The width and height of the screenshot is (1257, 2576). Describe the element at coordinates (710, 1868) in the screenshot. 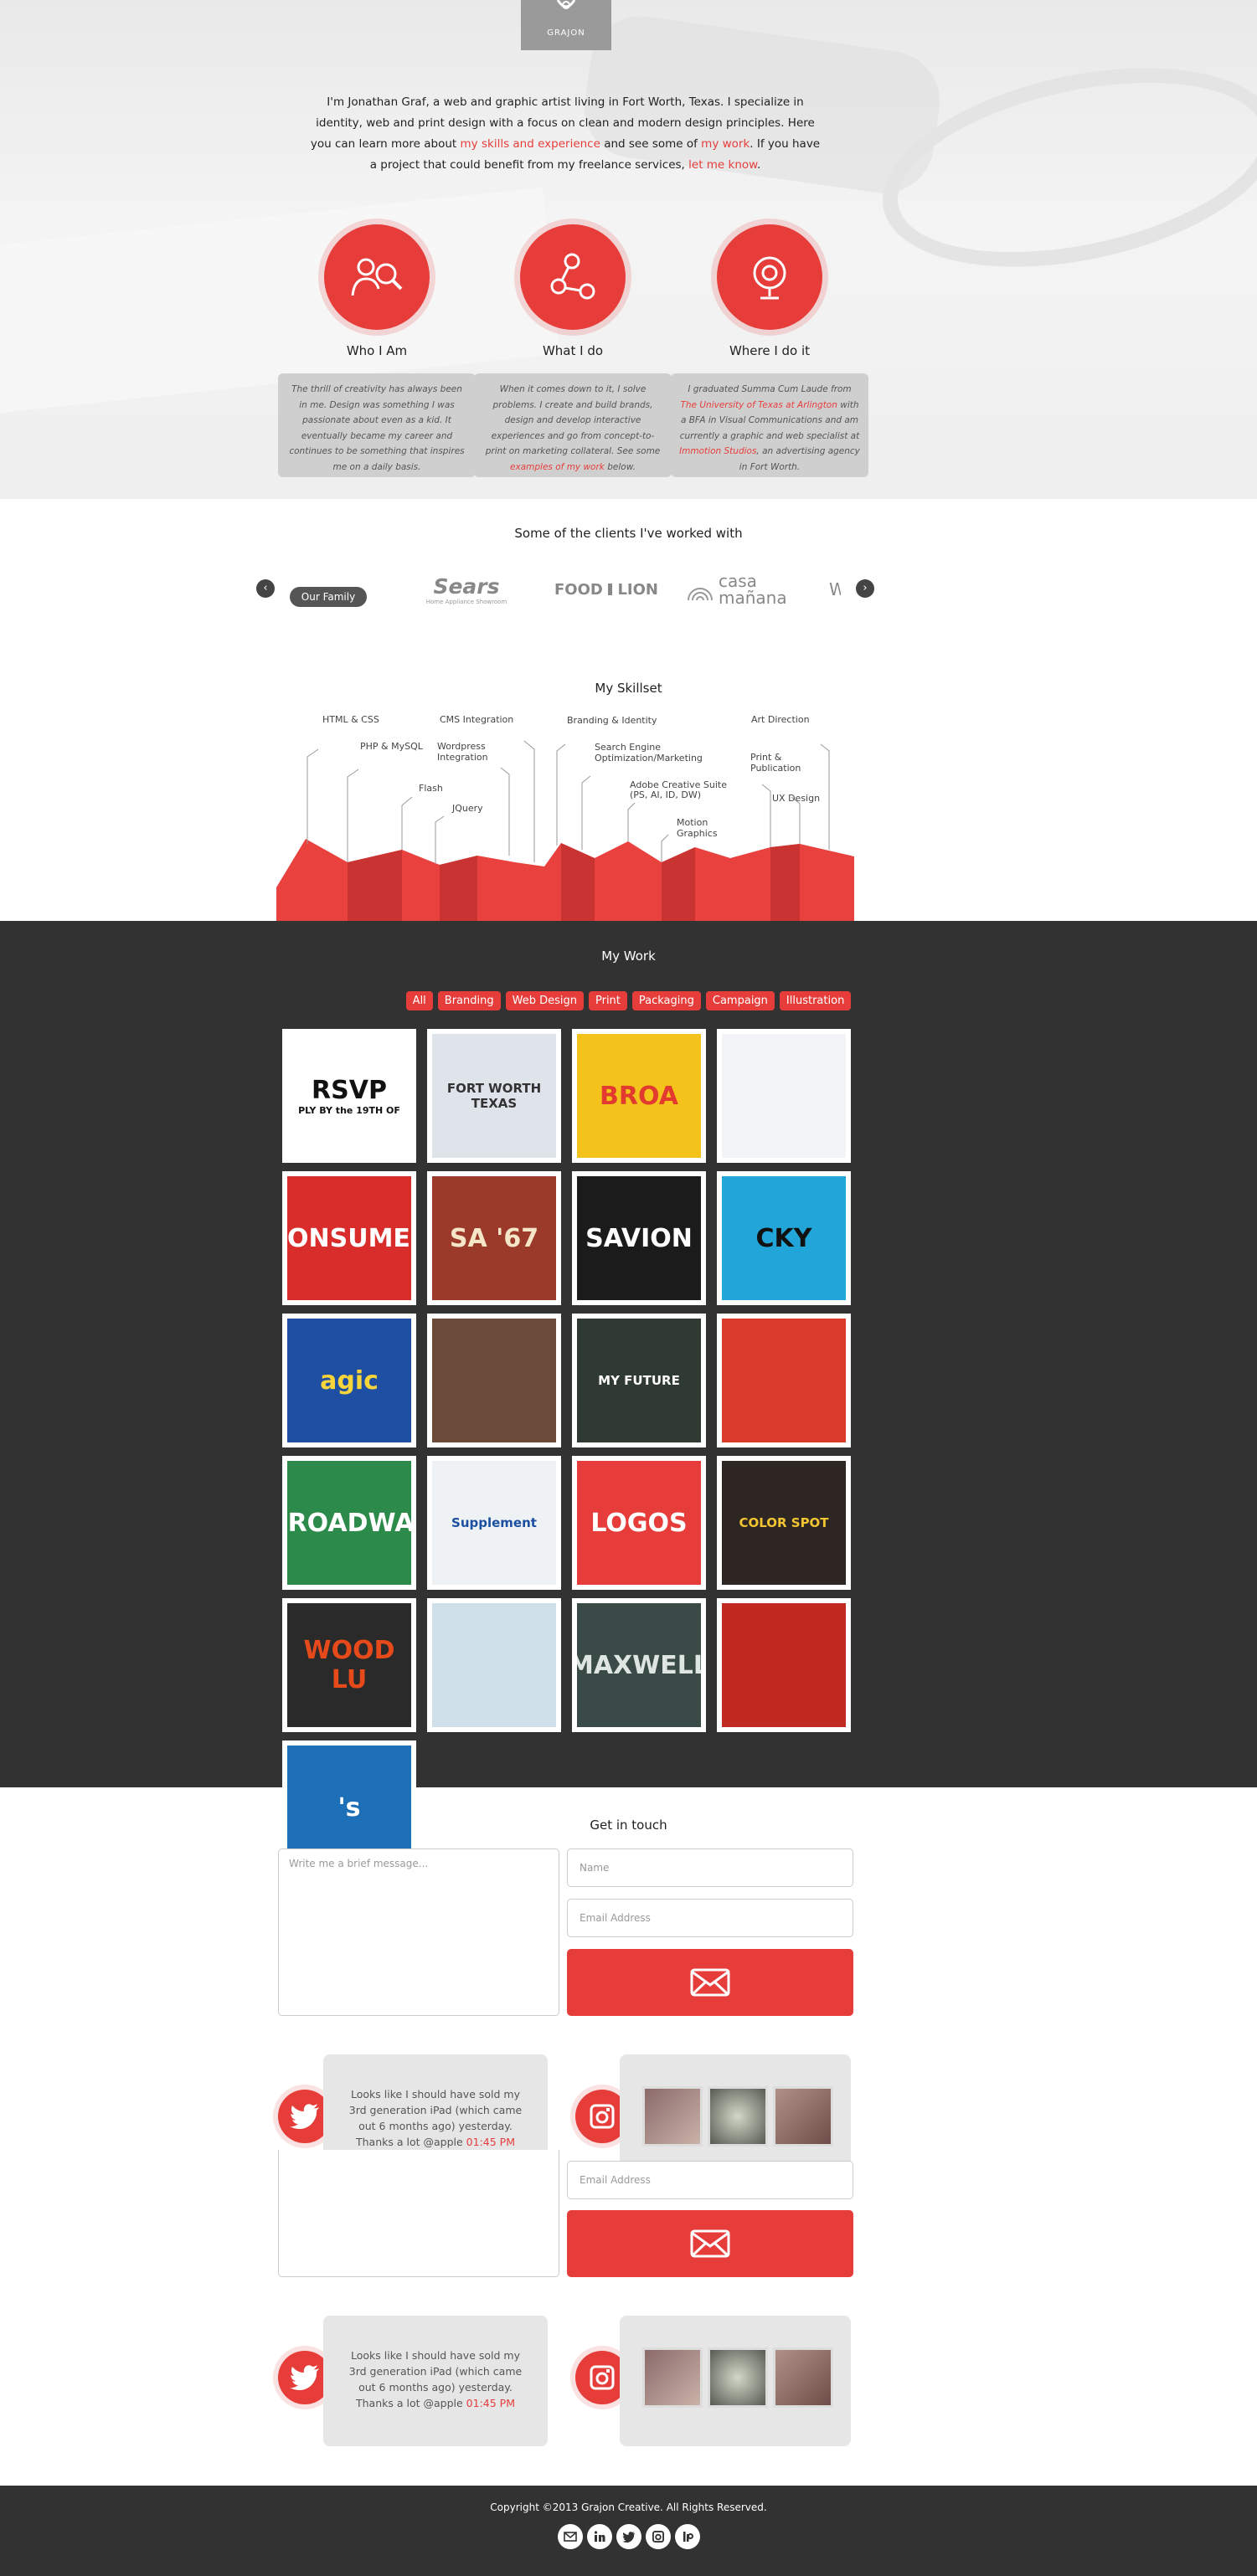

I see `name-field: Name` at that location.